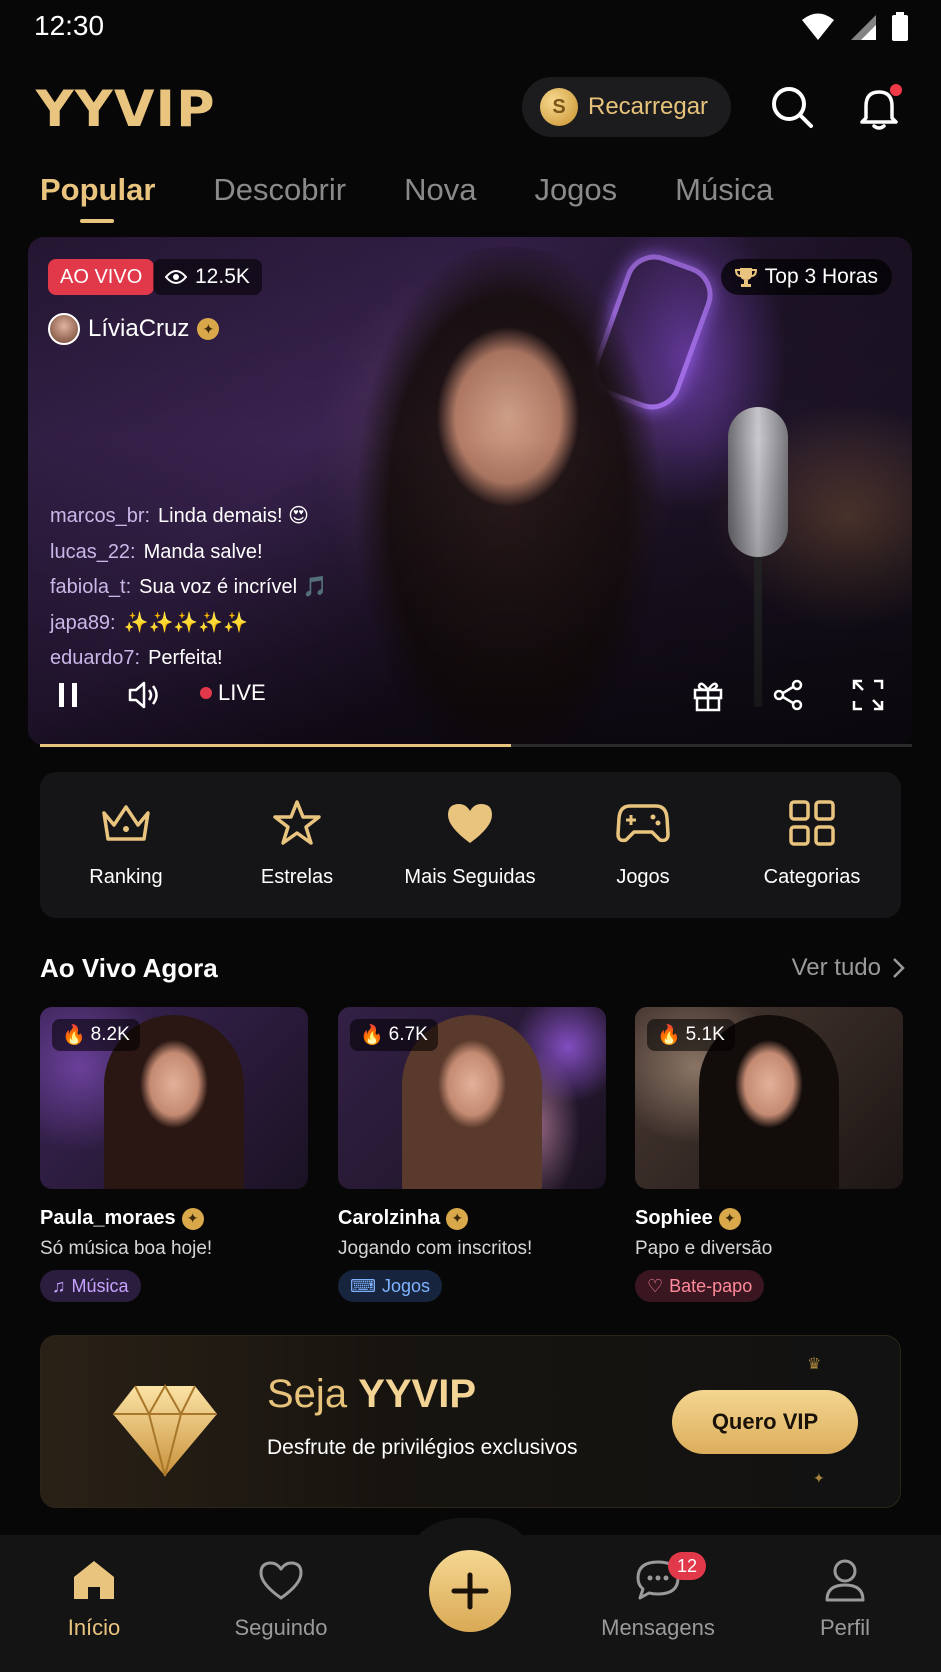  I want to click on gamepad-icon, so click(643, 823).